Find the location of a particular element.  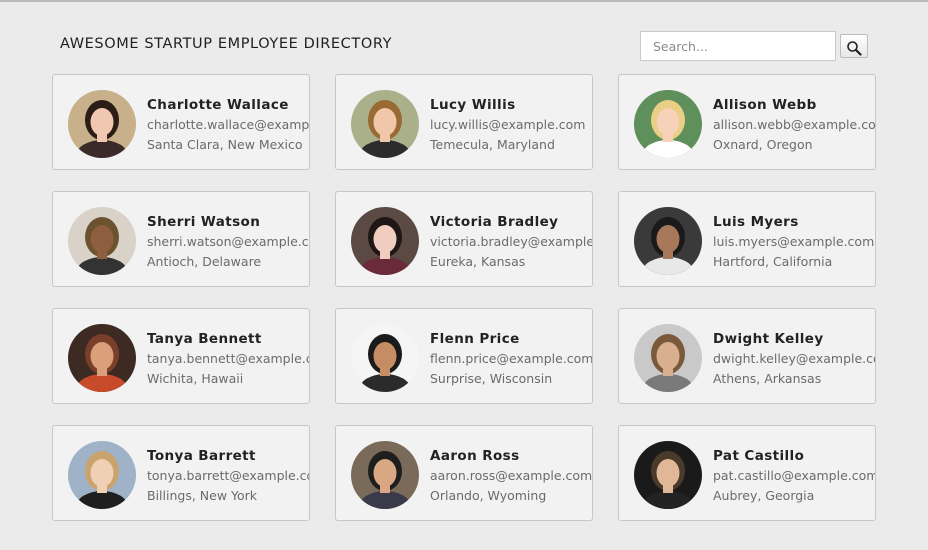

employee-location: Surprise, Wisconsin is located at coordinates (491, 378).